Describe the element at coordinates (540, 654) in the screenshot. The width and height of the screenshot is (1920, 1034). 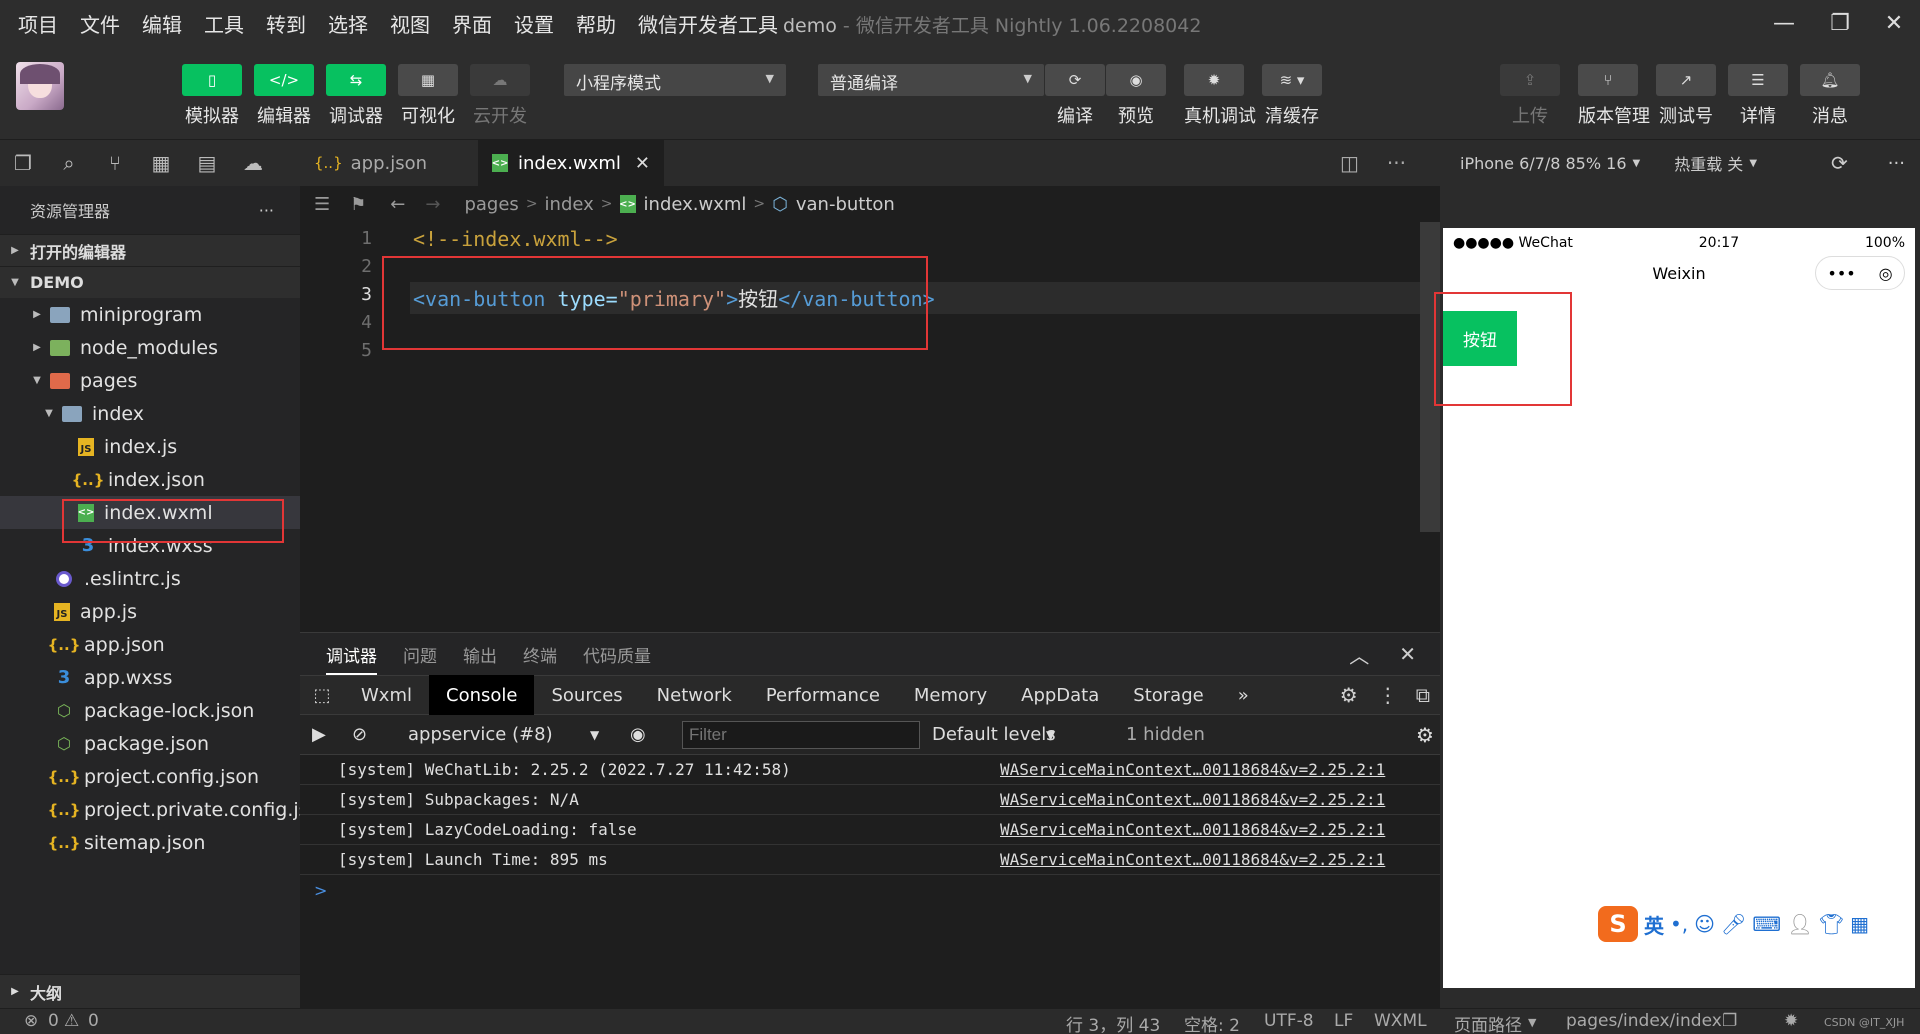
I see `tab-terminal: 终端` at that location.